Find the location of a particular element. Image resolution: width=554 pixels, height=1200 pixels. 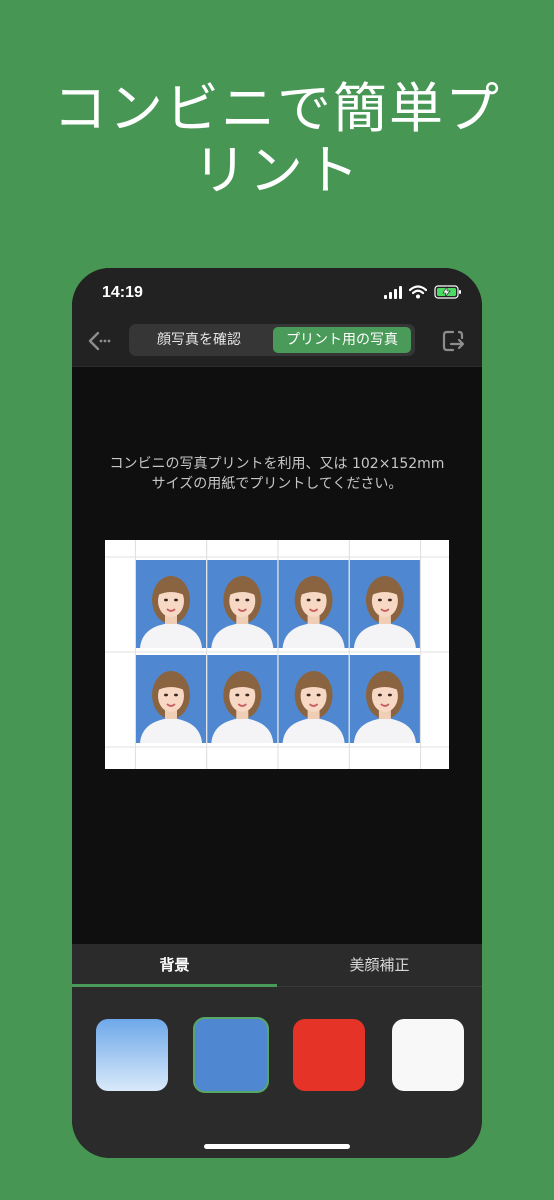

editor-tabs: 背景 美顔補正 is located at coordinates (277, 965).